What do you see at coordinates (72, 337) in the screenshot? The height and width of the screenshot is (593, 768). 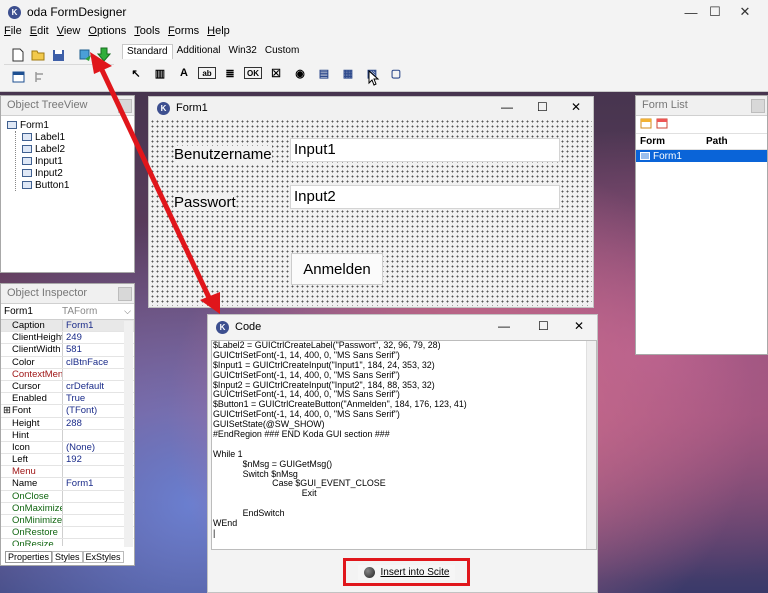 I see `property-value: 249` at bounding box center [72, 337].